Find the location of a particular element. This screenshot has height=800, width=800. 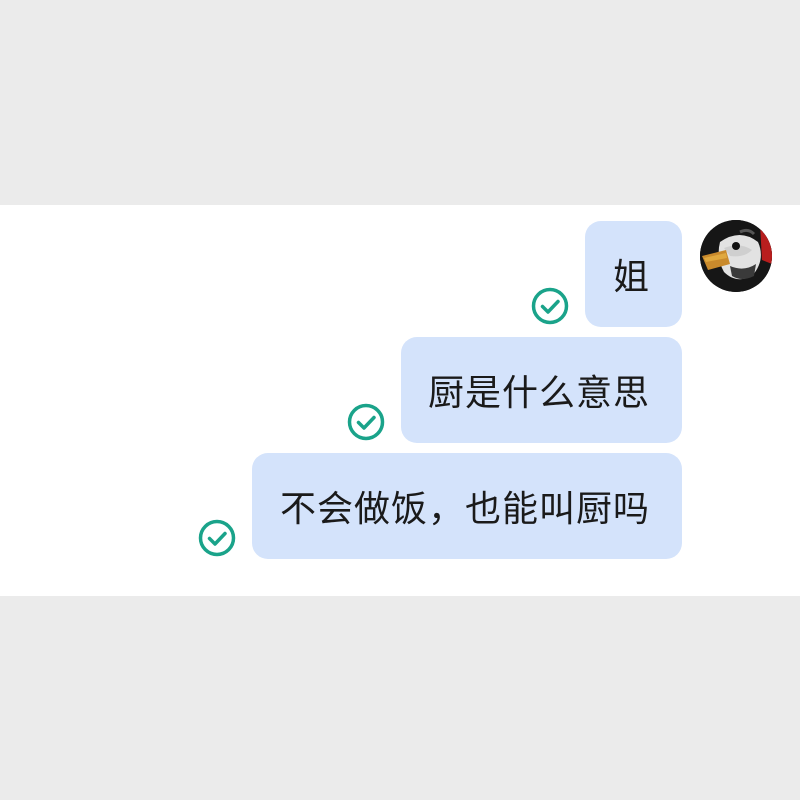

message-bubble: 不会做饭，也能叫厨吗 is located at coordinates (466, 506).